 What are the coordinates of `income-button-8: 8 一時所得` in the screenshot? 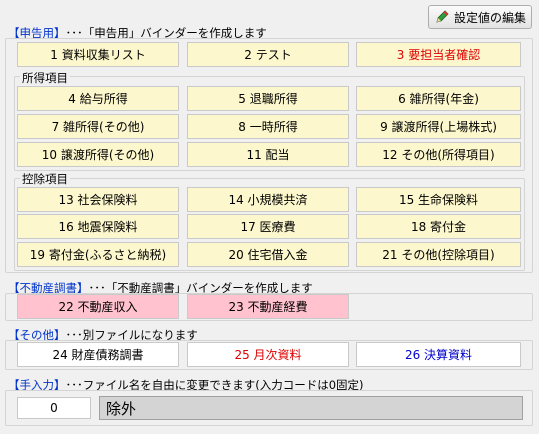 It's located at (268, 126).